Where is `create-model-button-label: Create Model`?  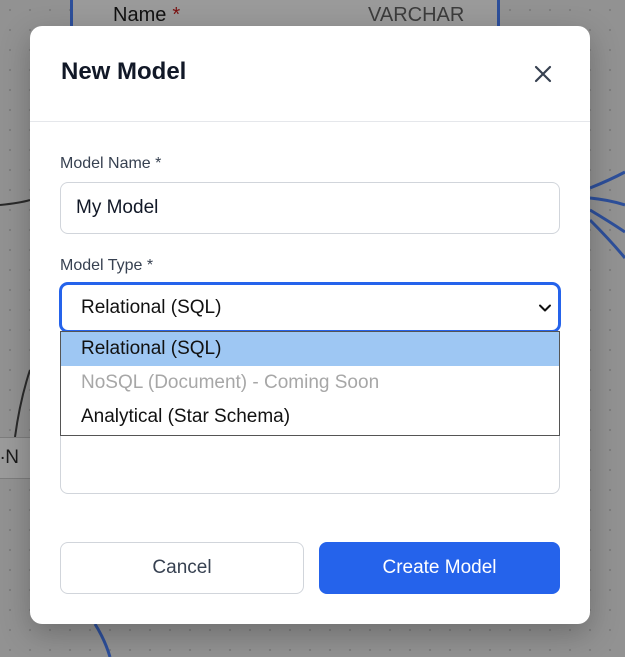 create-model-button-label: Create Model is located at coordinates (439, 567).